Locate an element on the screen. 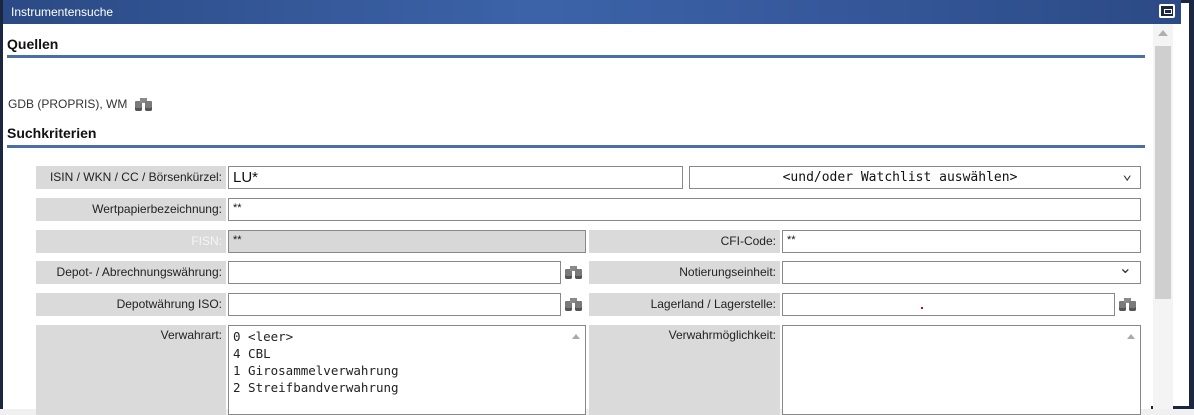 The image size is (1194, 415). cfi-input: ** is located at coordinates (961, 241).